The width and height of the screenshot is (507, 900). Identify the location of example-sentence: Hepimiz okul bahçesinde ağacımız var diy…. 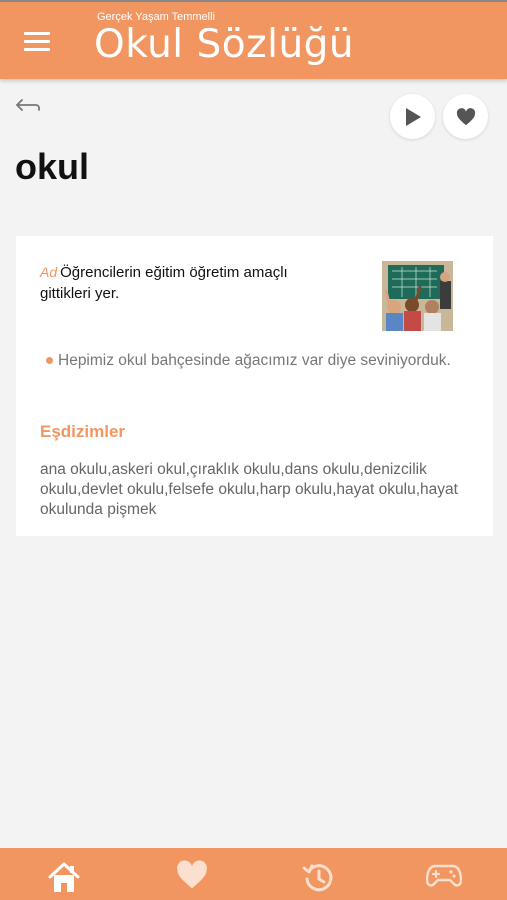
(256, 360).